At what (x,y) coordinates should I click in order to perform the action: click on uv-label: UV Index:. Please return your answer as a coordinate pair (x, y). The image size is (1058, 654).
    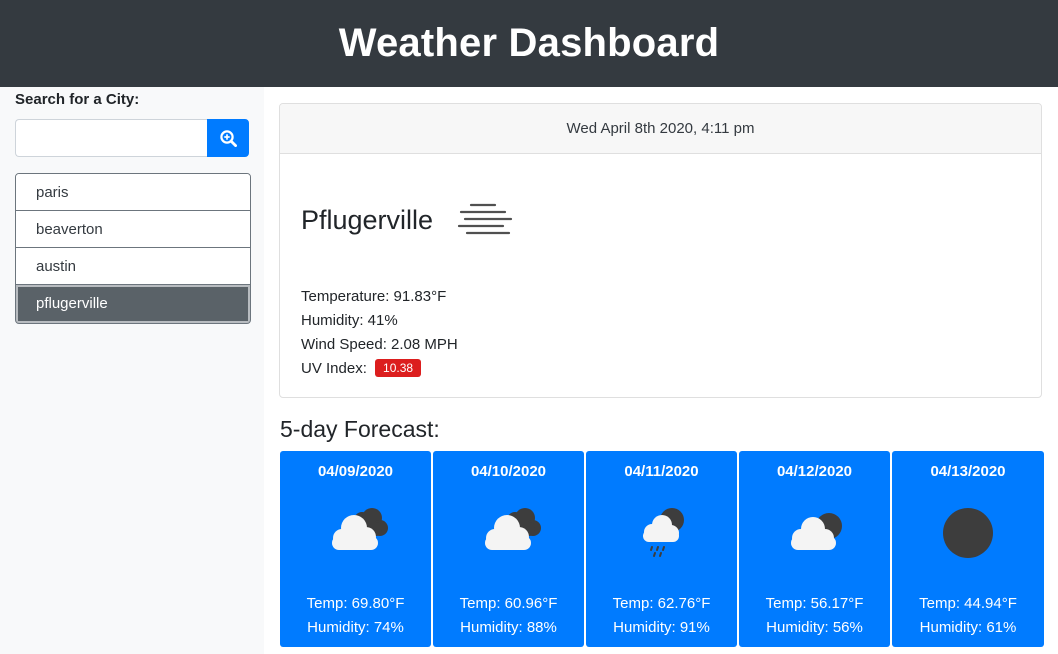
    Looking at the image, I should click on (334, 368).